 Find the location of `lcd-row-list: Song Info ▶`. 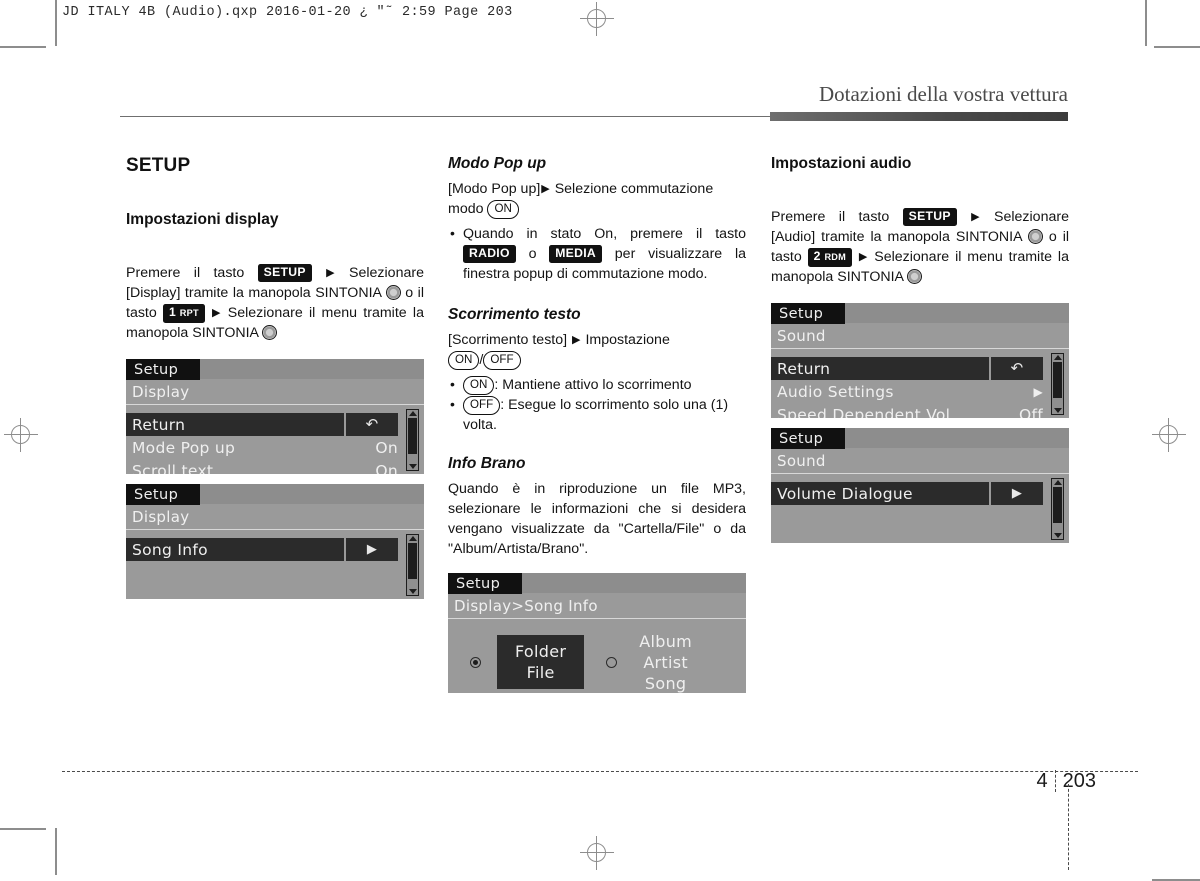

lcd-row-list: Song Info ▶ is located at coordinates (275, 545).